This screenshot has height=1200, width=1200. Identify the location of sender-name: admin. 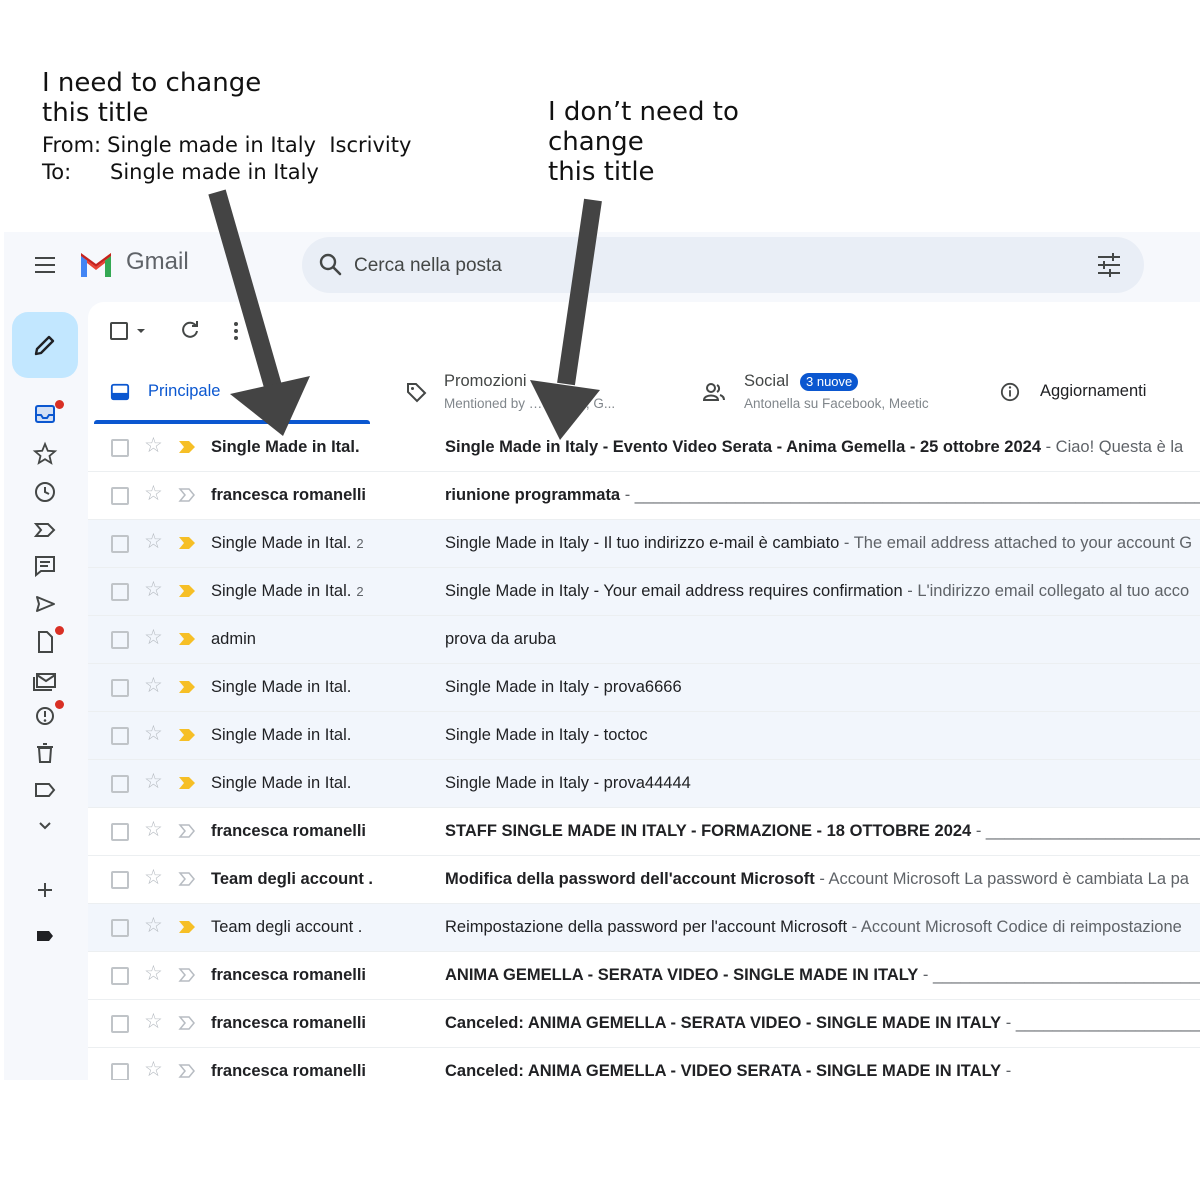
(233, 639).